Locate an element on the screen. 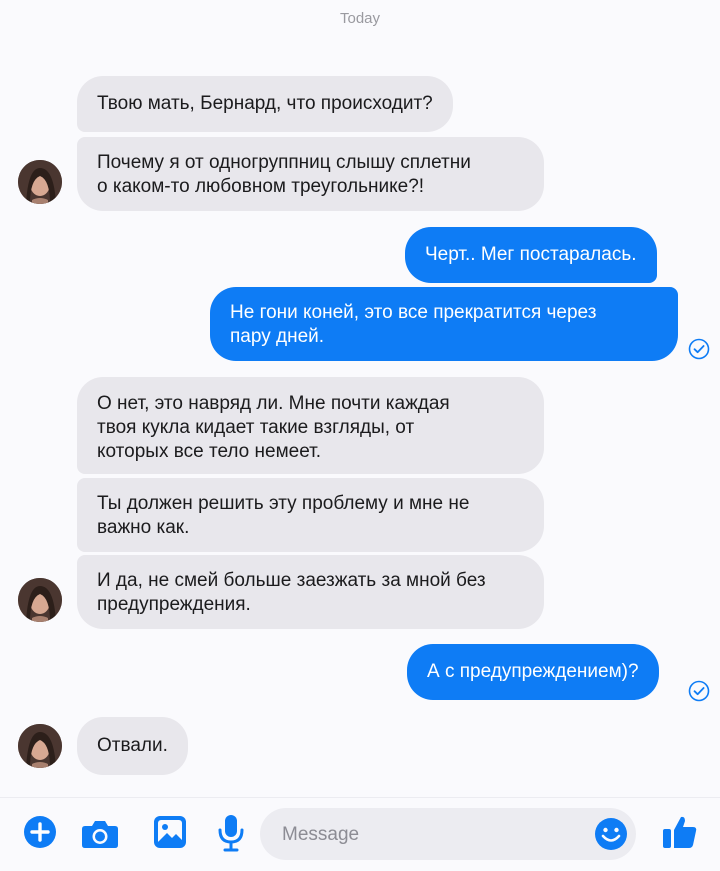  message-field is located at coordinates (448, 835).